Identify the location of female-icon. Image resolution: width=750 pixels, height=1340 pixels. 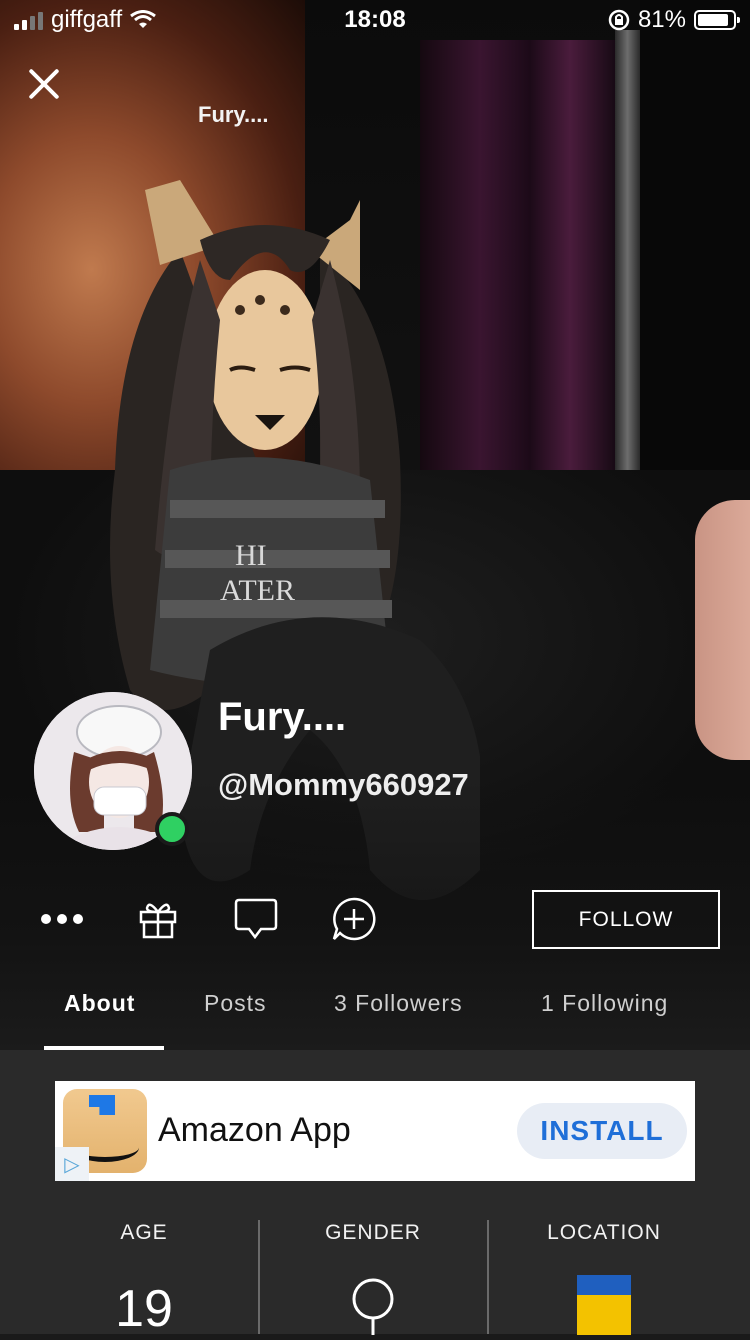
(373, 1306).